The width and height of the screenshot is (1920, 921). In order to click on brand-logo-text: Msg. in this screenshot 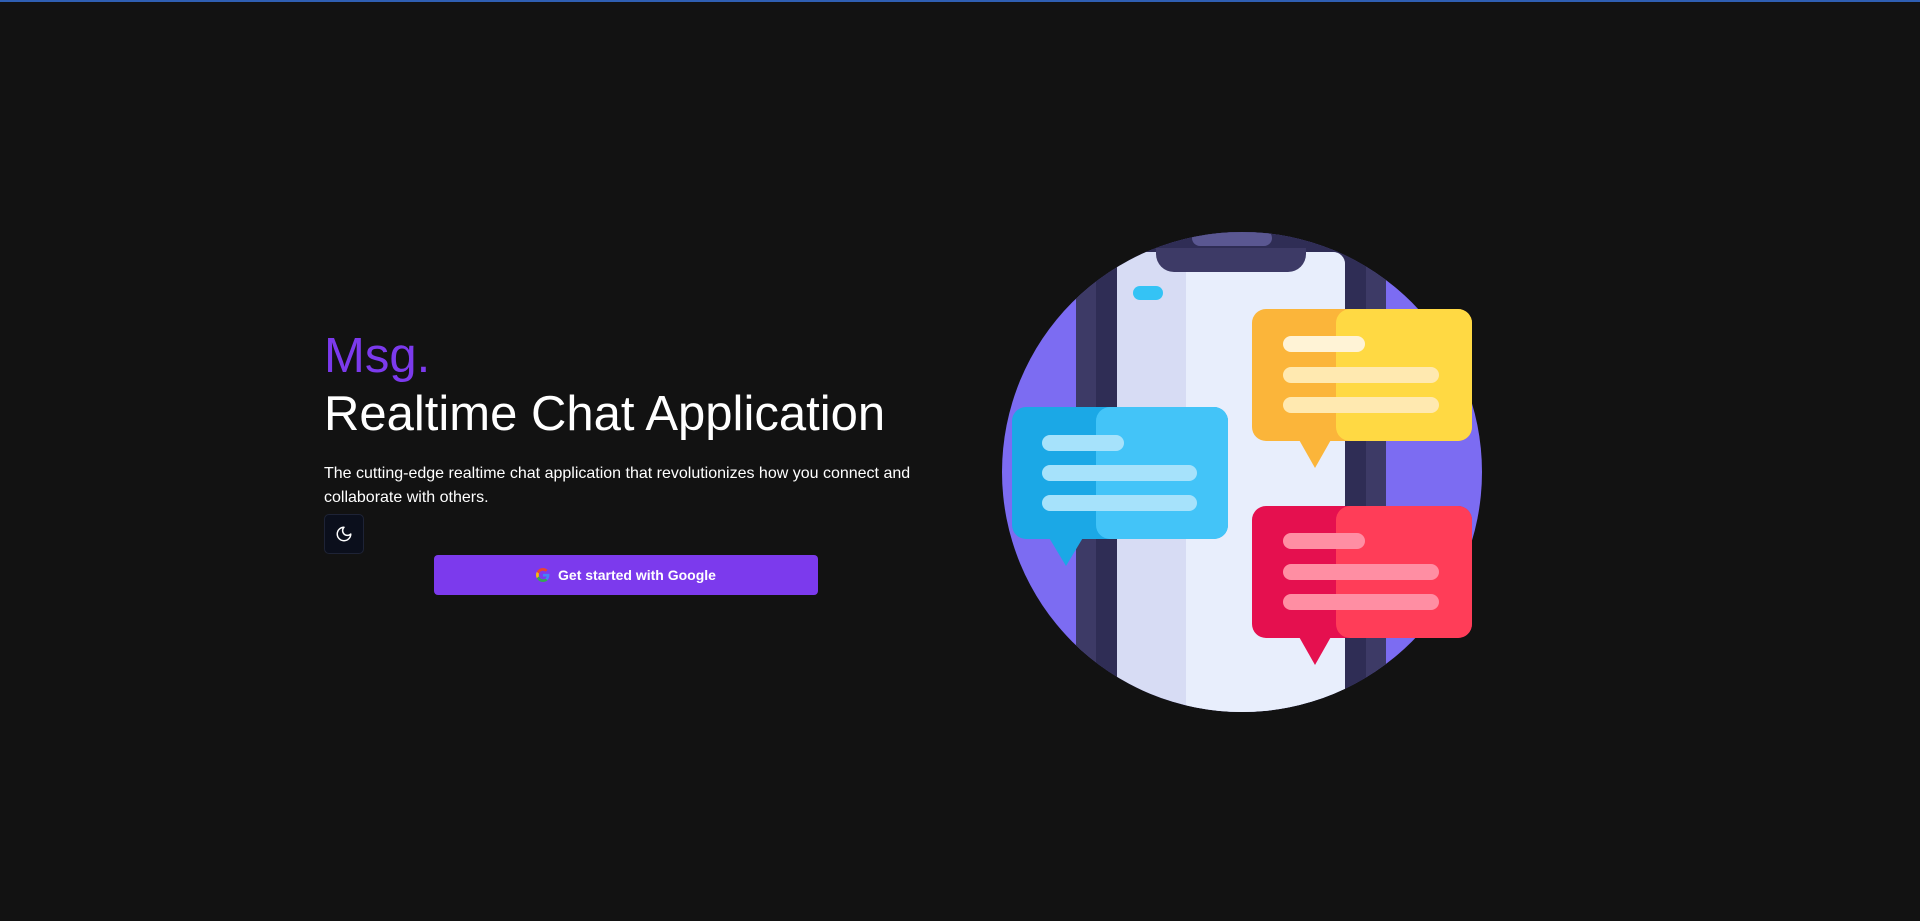, I will do `click(377, 356)`.